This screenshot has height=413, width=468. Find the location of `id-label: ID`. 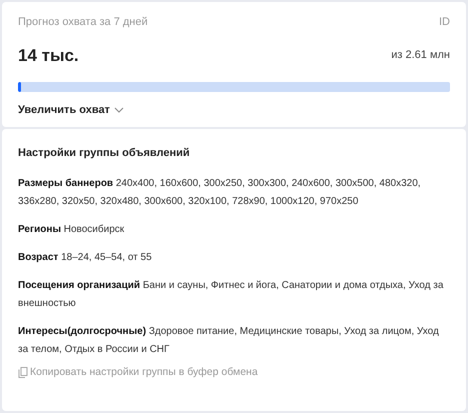

id-label: ID is located at coordinates (444, 22).